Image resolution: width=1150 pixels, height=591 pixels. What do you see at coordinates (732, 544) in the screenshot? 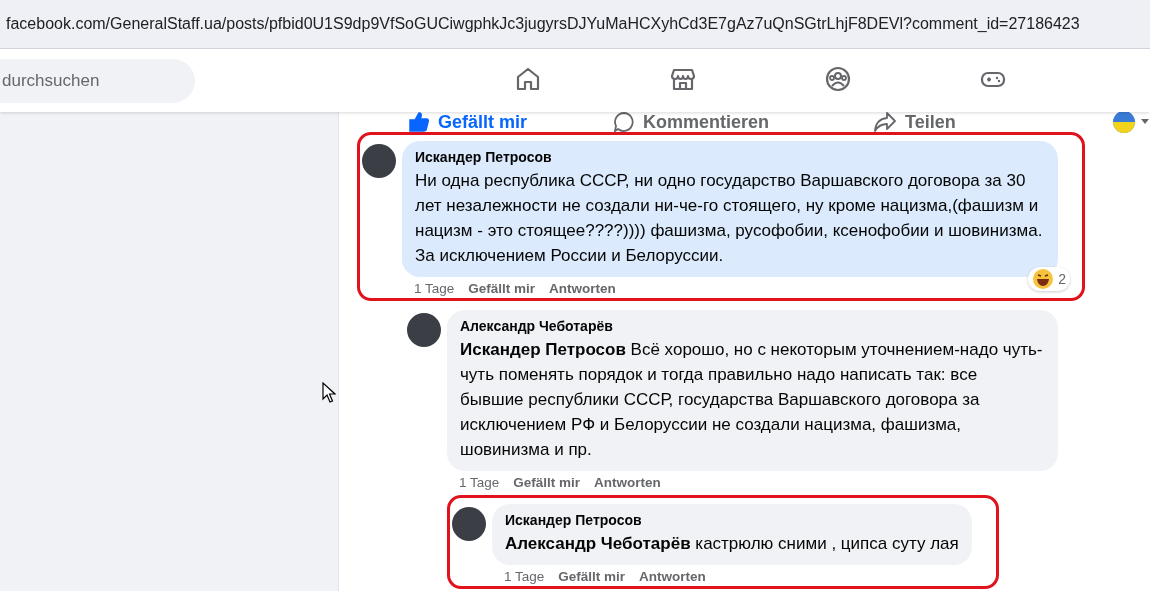
I see `comment-text: Александр Чеботарёв кастрюлю сними , ципса суту лая` at bounding box center [732, 544].